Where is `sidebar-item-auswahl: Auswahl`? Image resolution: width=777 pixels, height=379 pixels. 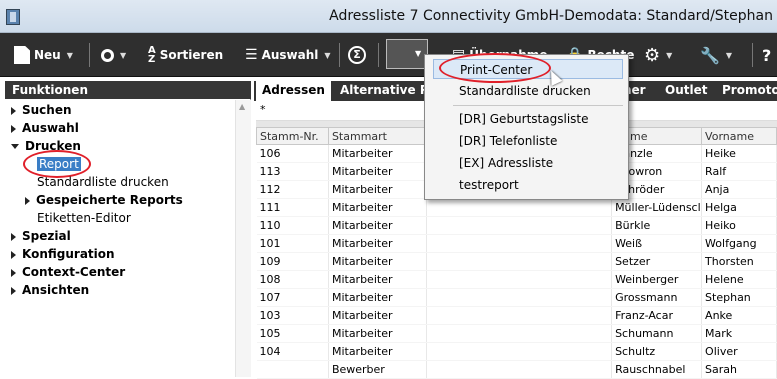
sidebar-item-auswahl: Auswahl is located at coordinates (45, 128).